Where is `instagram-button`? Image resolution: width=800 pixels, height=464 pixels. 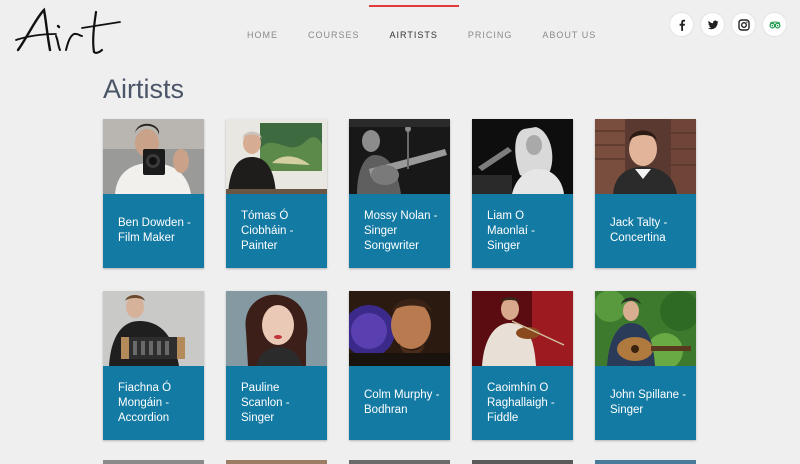
instagram-button is located at coordinates (743, 24).